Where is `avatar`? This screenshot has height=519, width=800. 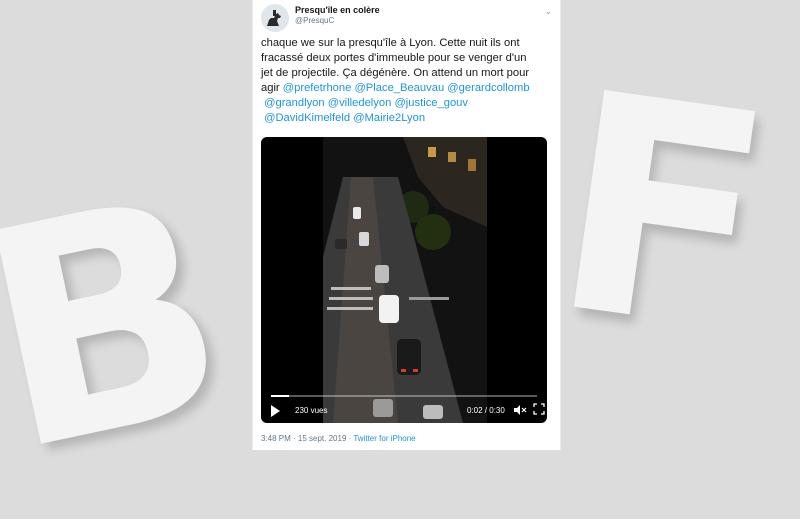
avatar is located at coordinates (275, 18).